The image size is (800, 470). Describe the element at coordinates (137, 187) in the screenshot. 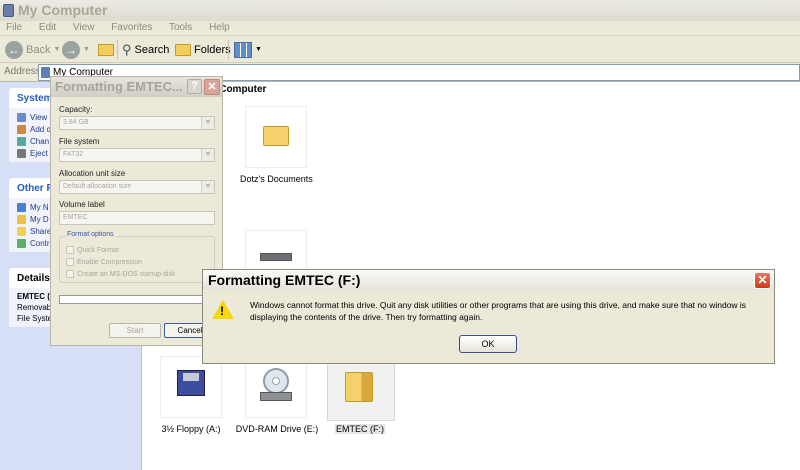

I see `allocation-select: Default allocation size ▼` at that location.